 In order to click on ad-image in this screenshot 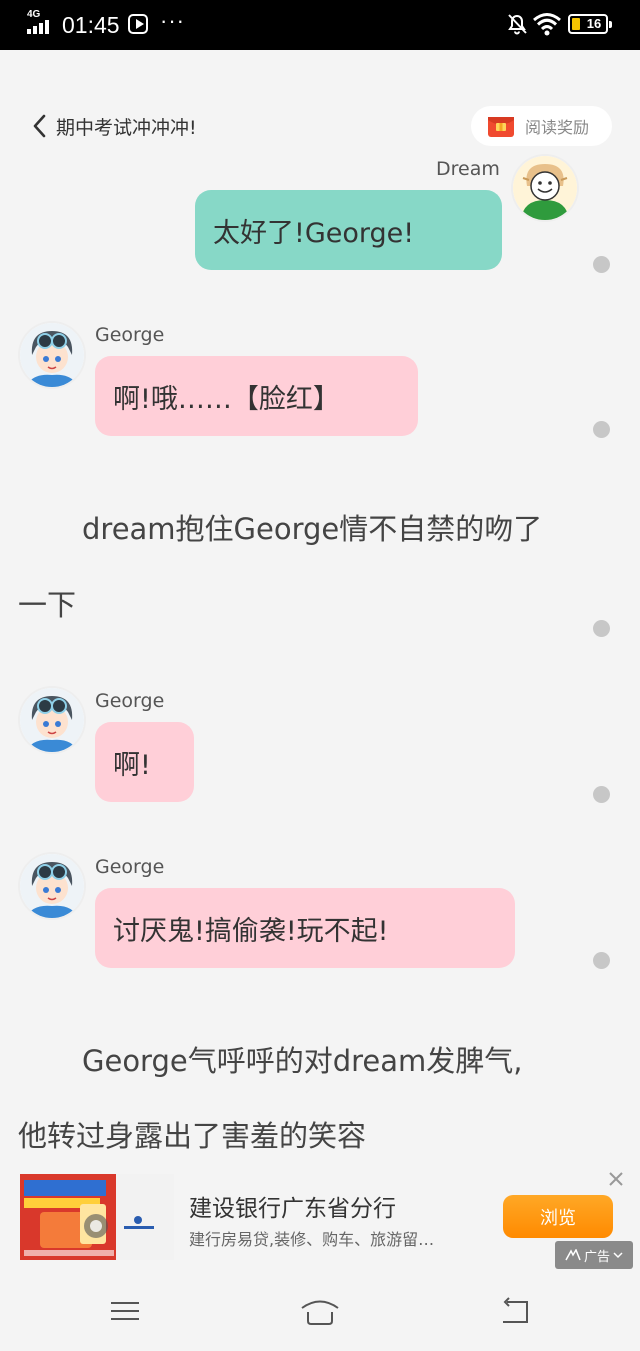, I will do `click(97, 1217)`.